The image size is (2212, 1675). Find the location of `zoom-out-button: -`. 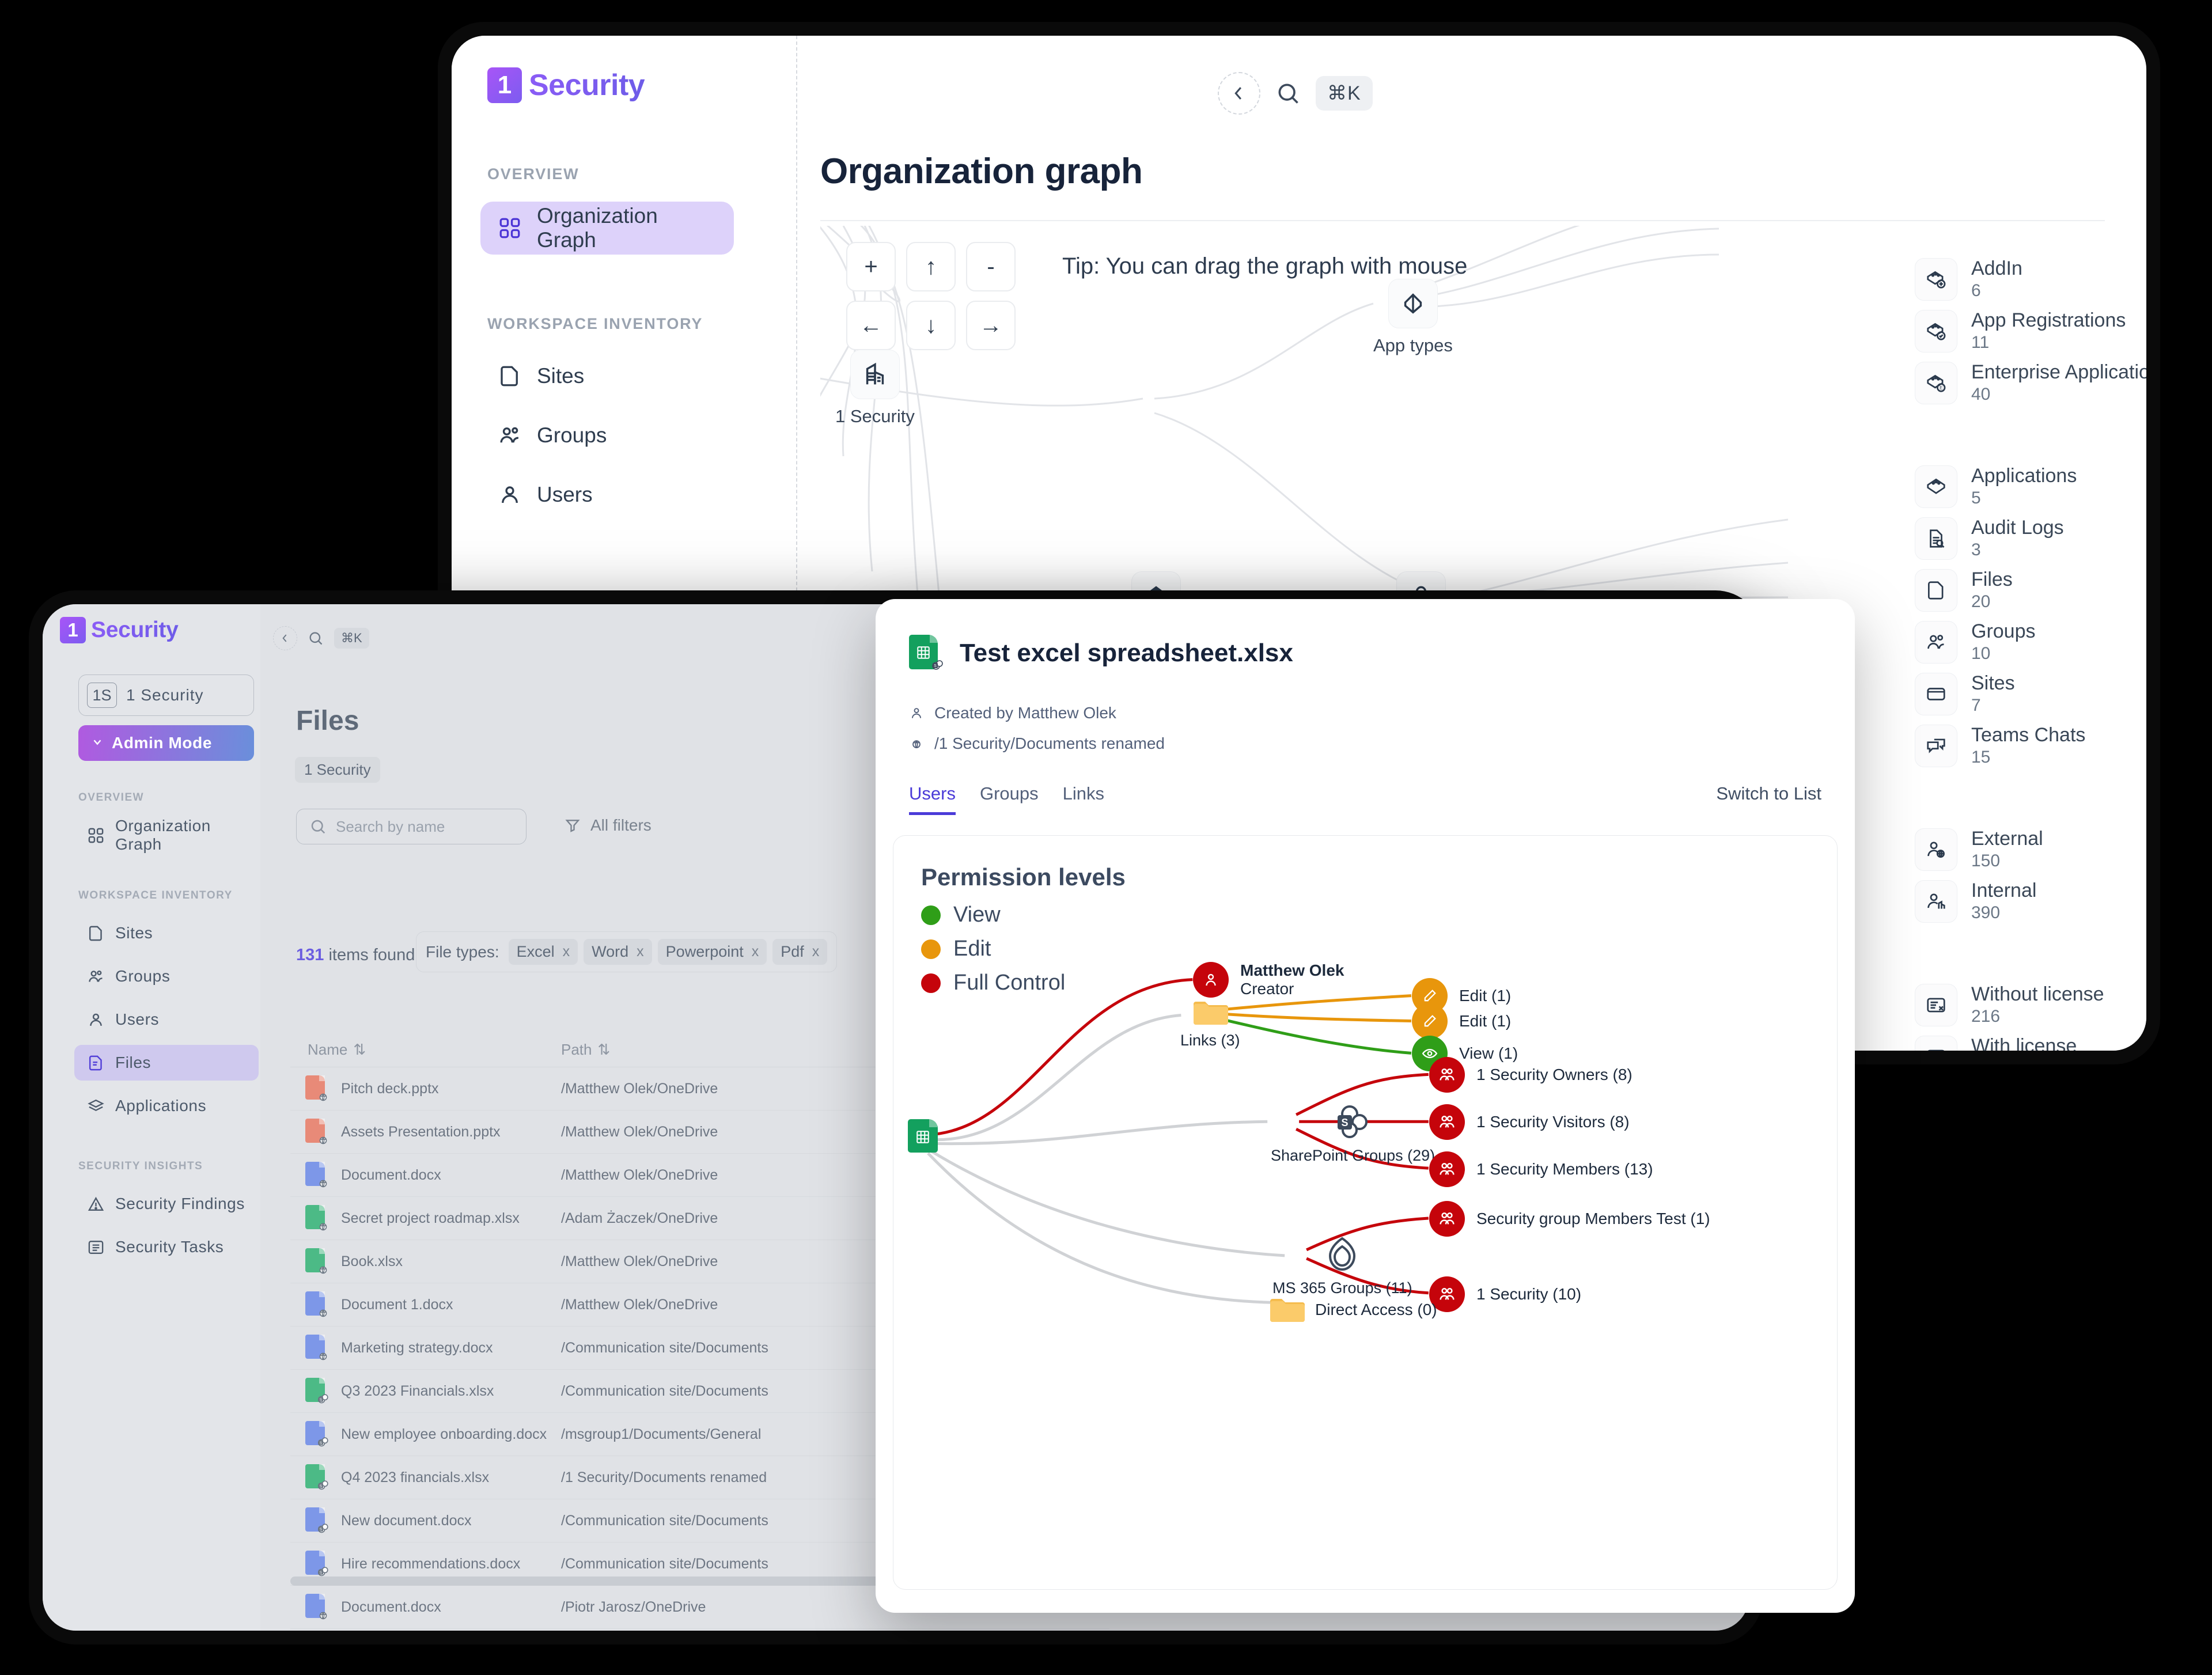

zoom-out-button: - is located at coordinates (991, 266).